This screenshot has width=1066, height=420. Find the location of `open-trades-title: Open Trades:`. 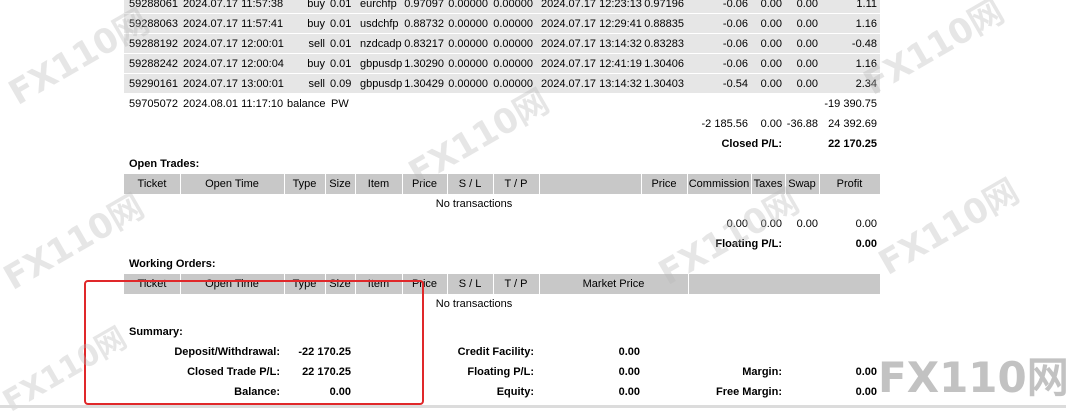

open-trades-title: Open Trades: is located at coordinates (164, 164).